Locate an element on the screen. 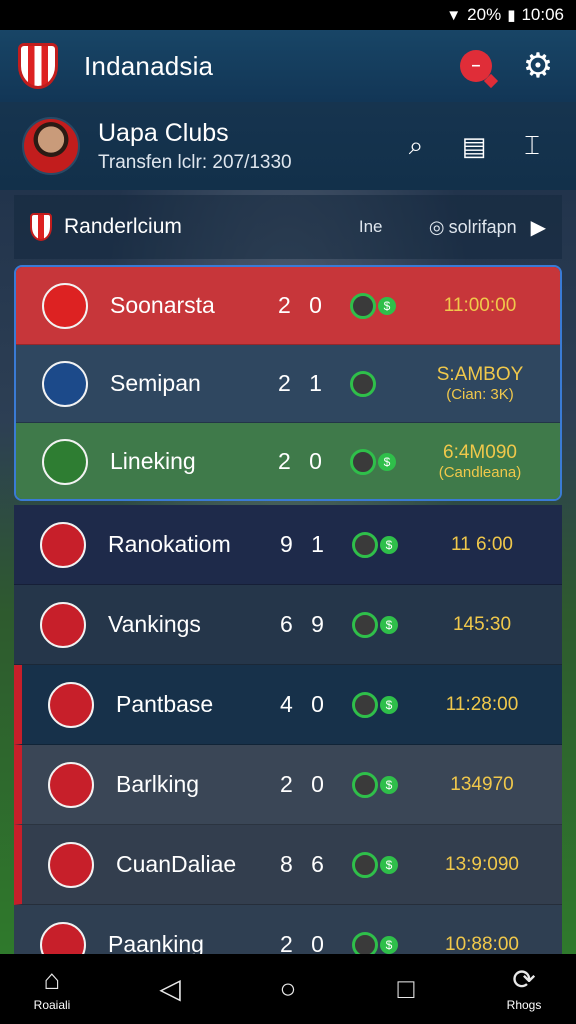 The height and width of the screenshot is (1024, 576). profile-name: Uapa Clubs is located at coordinates (163, 132).